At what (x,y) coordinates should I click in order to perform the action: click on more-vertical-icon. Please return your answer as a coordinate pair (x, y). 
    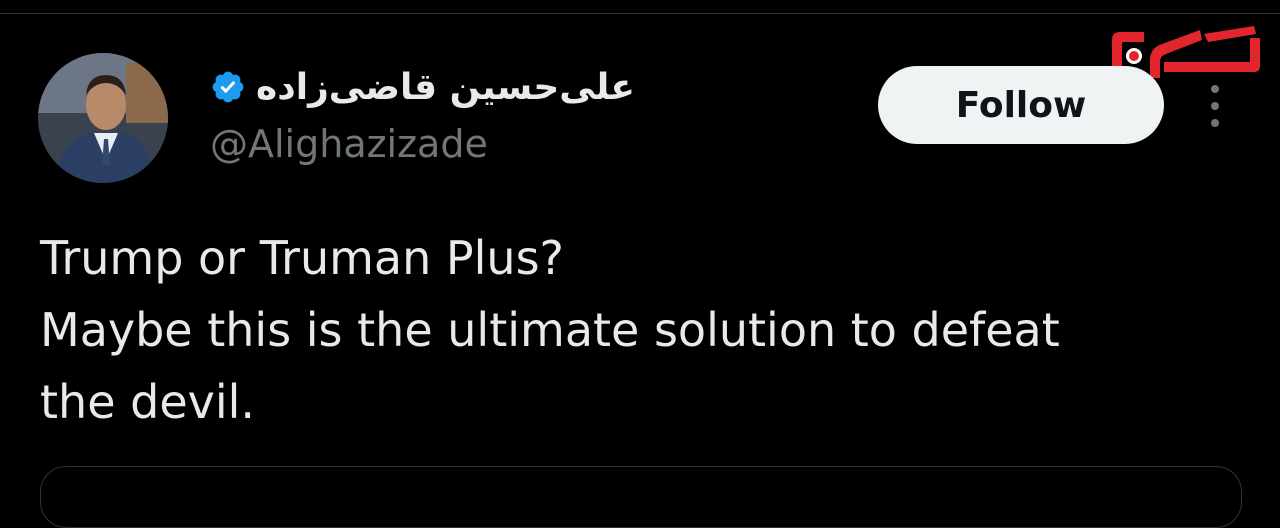
    Looking at the image, I should click on (1215, 106).